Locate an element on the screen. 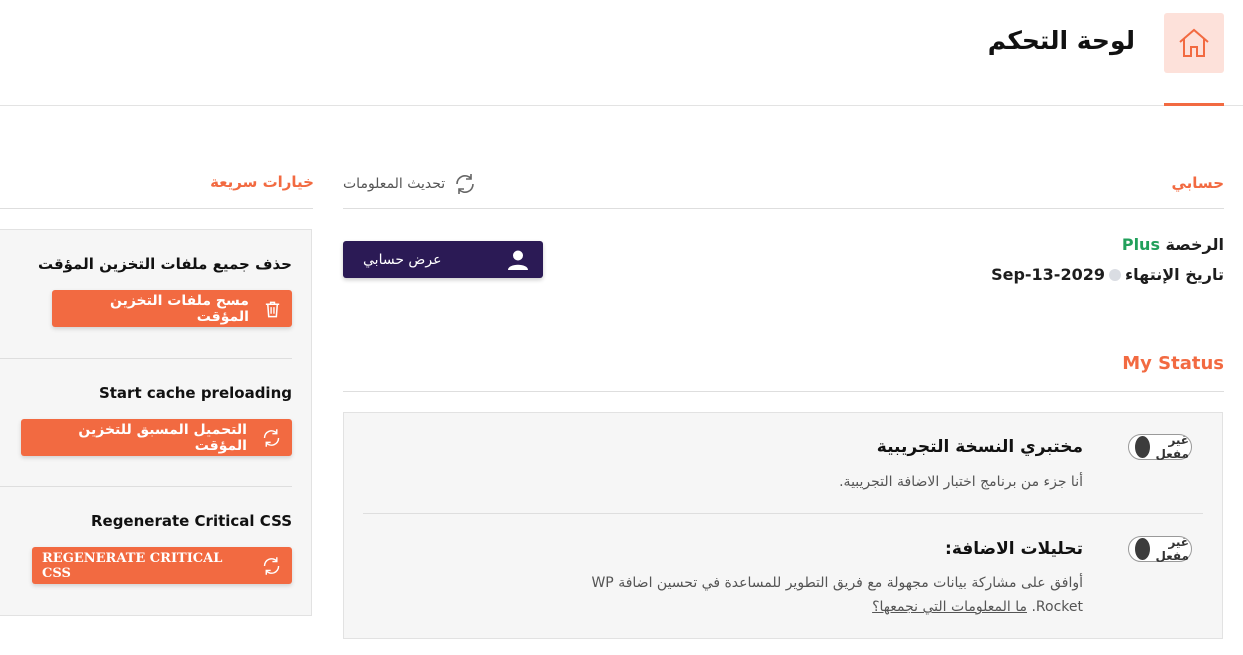 This screenshot has height=655, width=1243. analytics-description-tail: Rocket. is located at coordinates (1057, 607).